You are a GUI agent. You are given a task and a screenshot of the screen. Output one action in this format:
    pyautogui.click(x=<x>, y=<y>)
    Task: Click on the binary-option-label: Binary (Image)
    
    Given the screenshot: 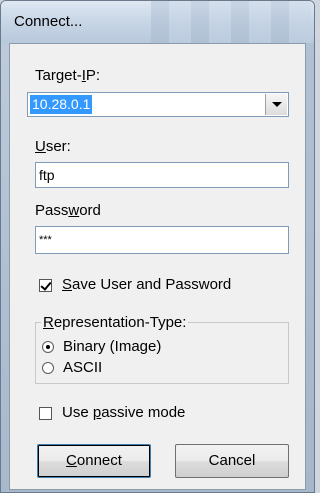 What is the action you would take?
    pyautogui.click(x=112, y=346)
    